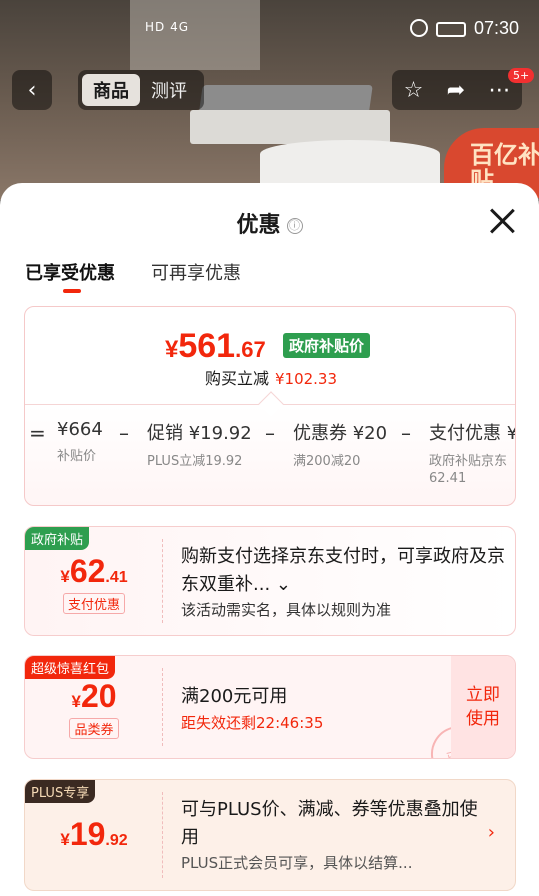  Describe the element at coordinates (286, 610) in the screenshot. I see `card-note: 该活动需实名，具体以规则为准` at that location.